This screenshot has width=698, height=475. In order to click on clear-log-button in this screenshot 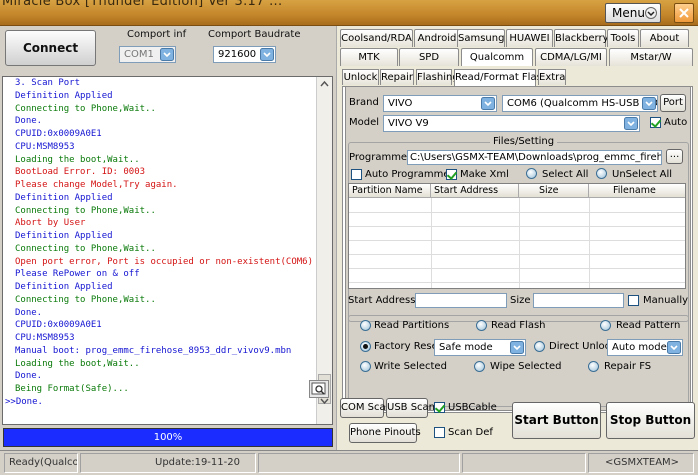, I will do `click(319, 389)`.